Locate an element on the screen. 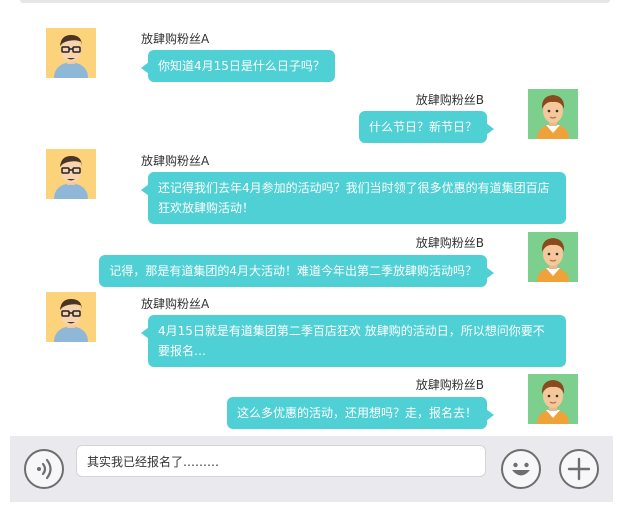  message-bubble: 这么多优惠的活动，还用想吗？走，报名去！ is located at coordinates (360, 413).